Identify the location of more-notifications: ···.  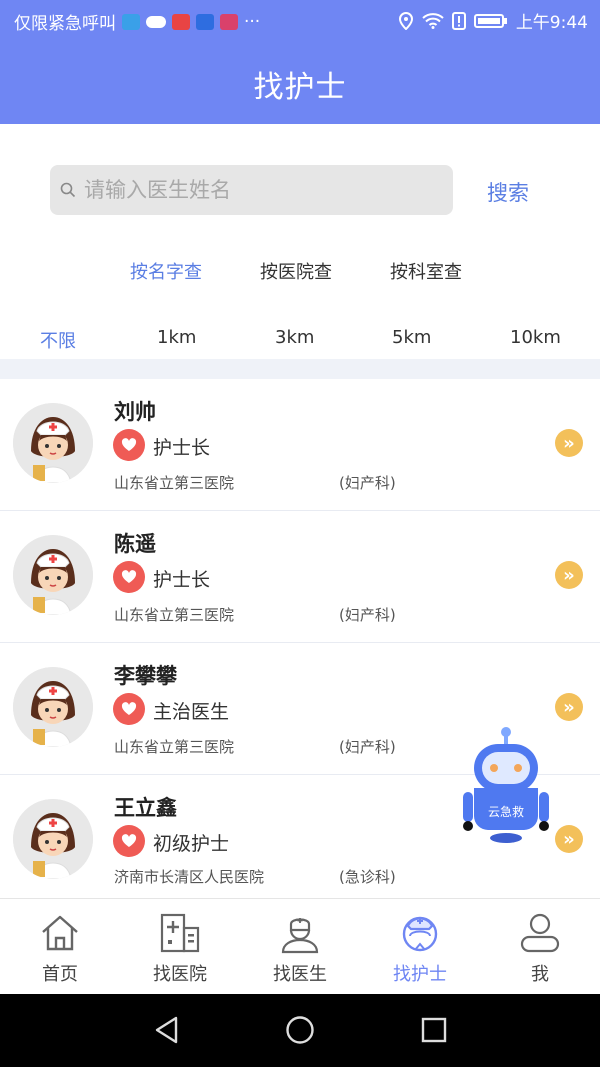
(252, 21).